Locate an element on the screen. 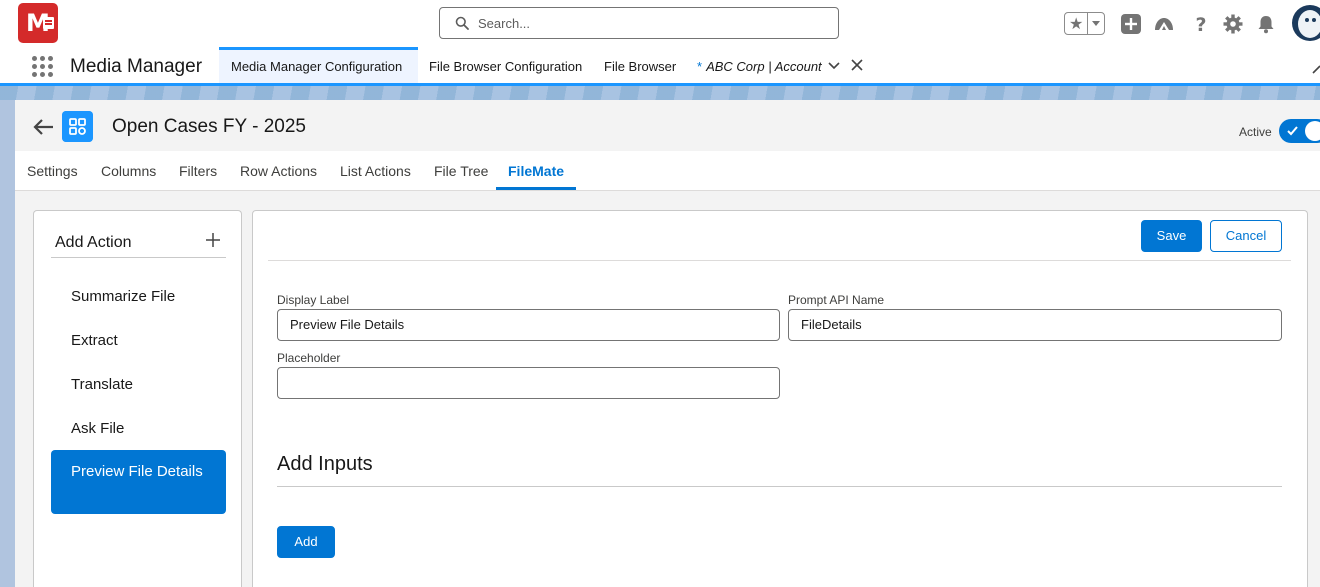 The image size is (1320, 587). save-button: Save is located at coordinates (1171, 236).